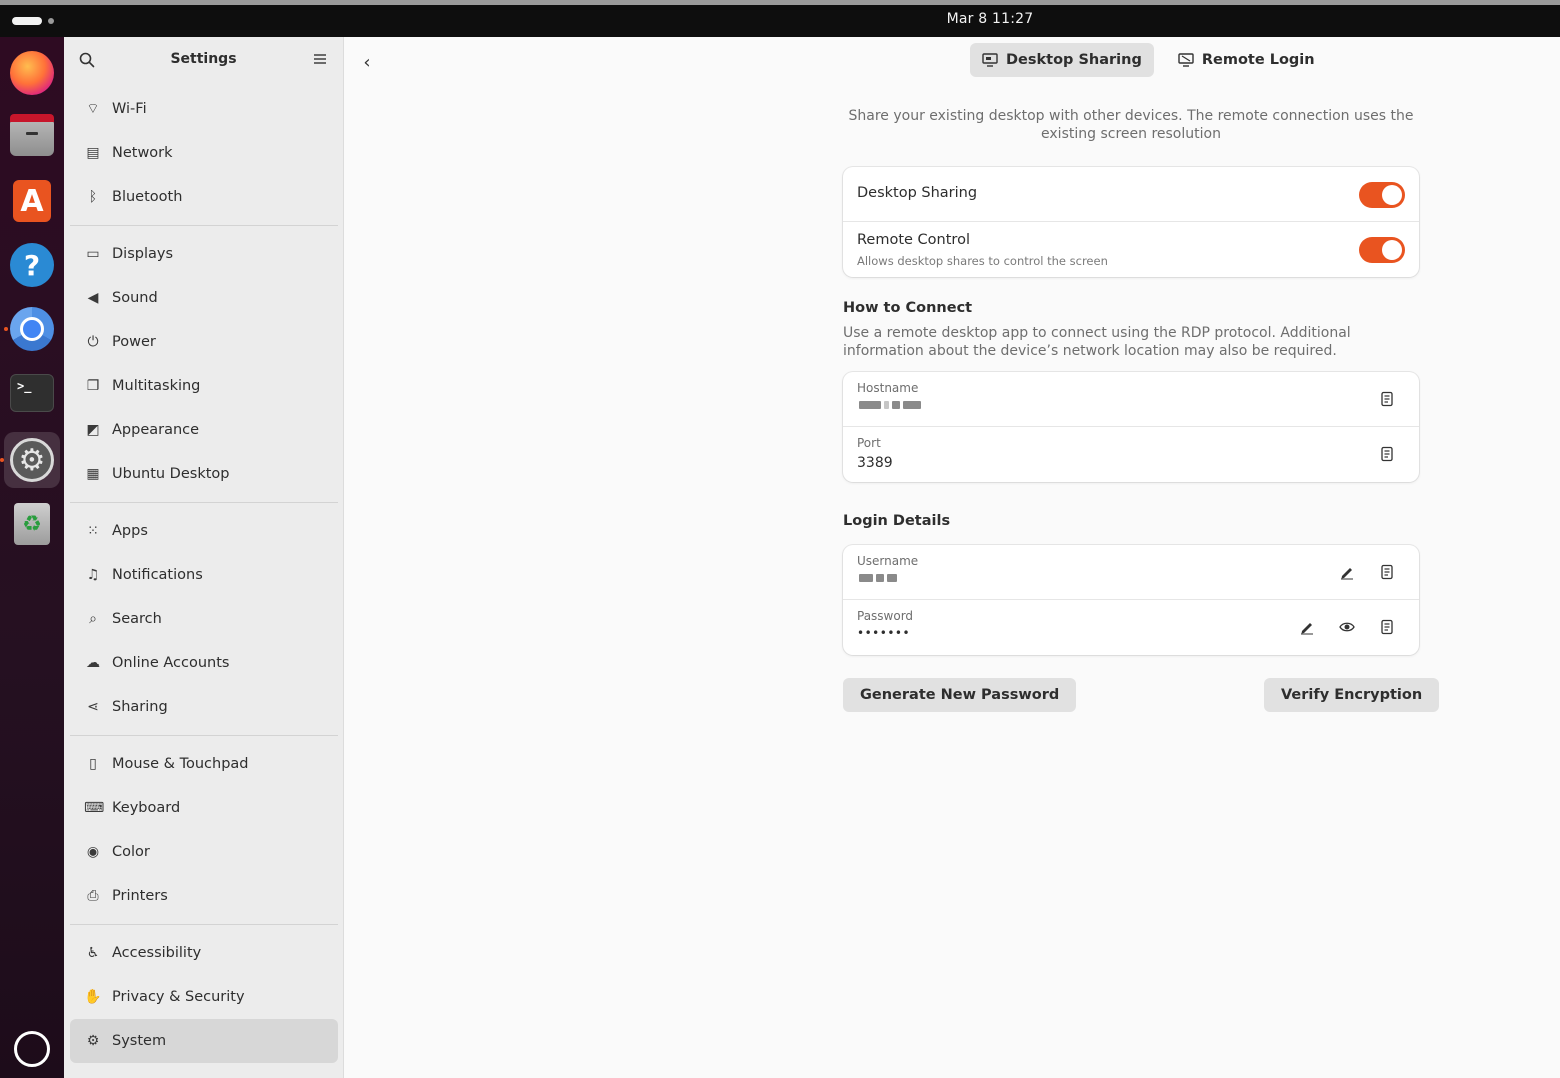 The width and height of the screenshot is (1560, 1078). I want to click on eye-icon, so click(1347, 627).